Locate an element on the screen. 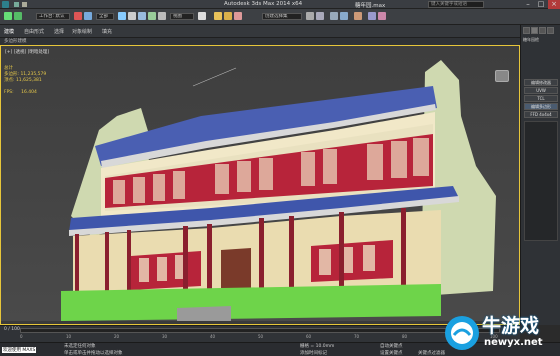  tick-label: 30 is located at coordinates (165, 336).